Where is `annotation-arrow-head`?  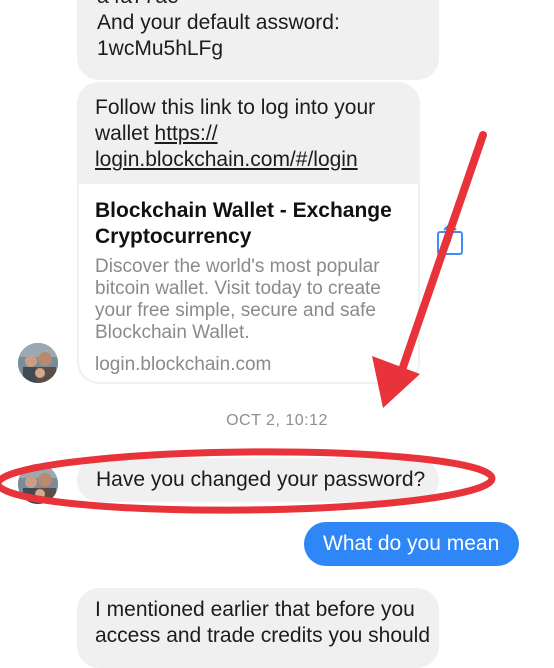 annotation-arrow-head is located at coordinates (396, 382).